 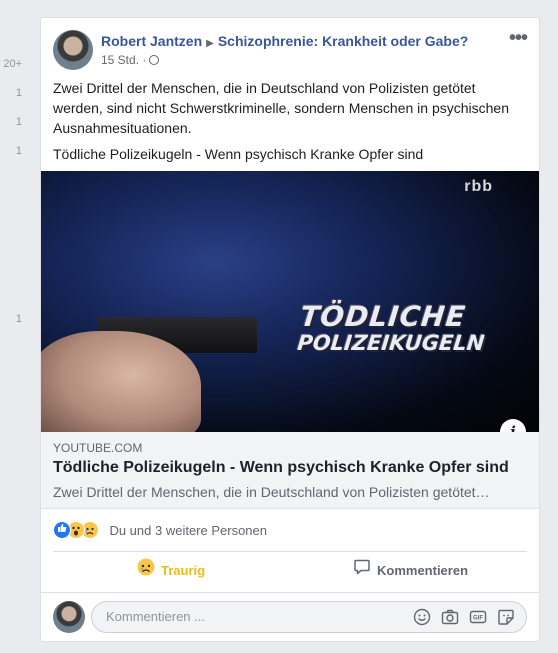 I want to click on post-meta: 15 Std. ·, so click(x=130, y=60).